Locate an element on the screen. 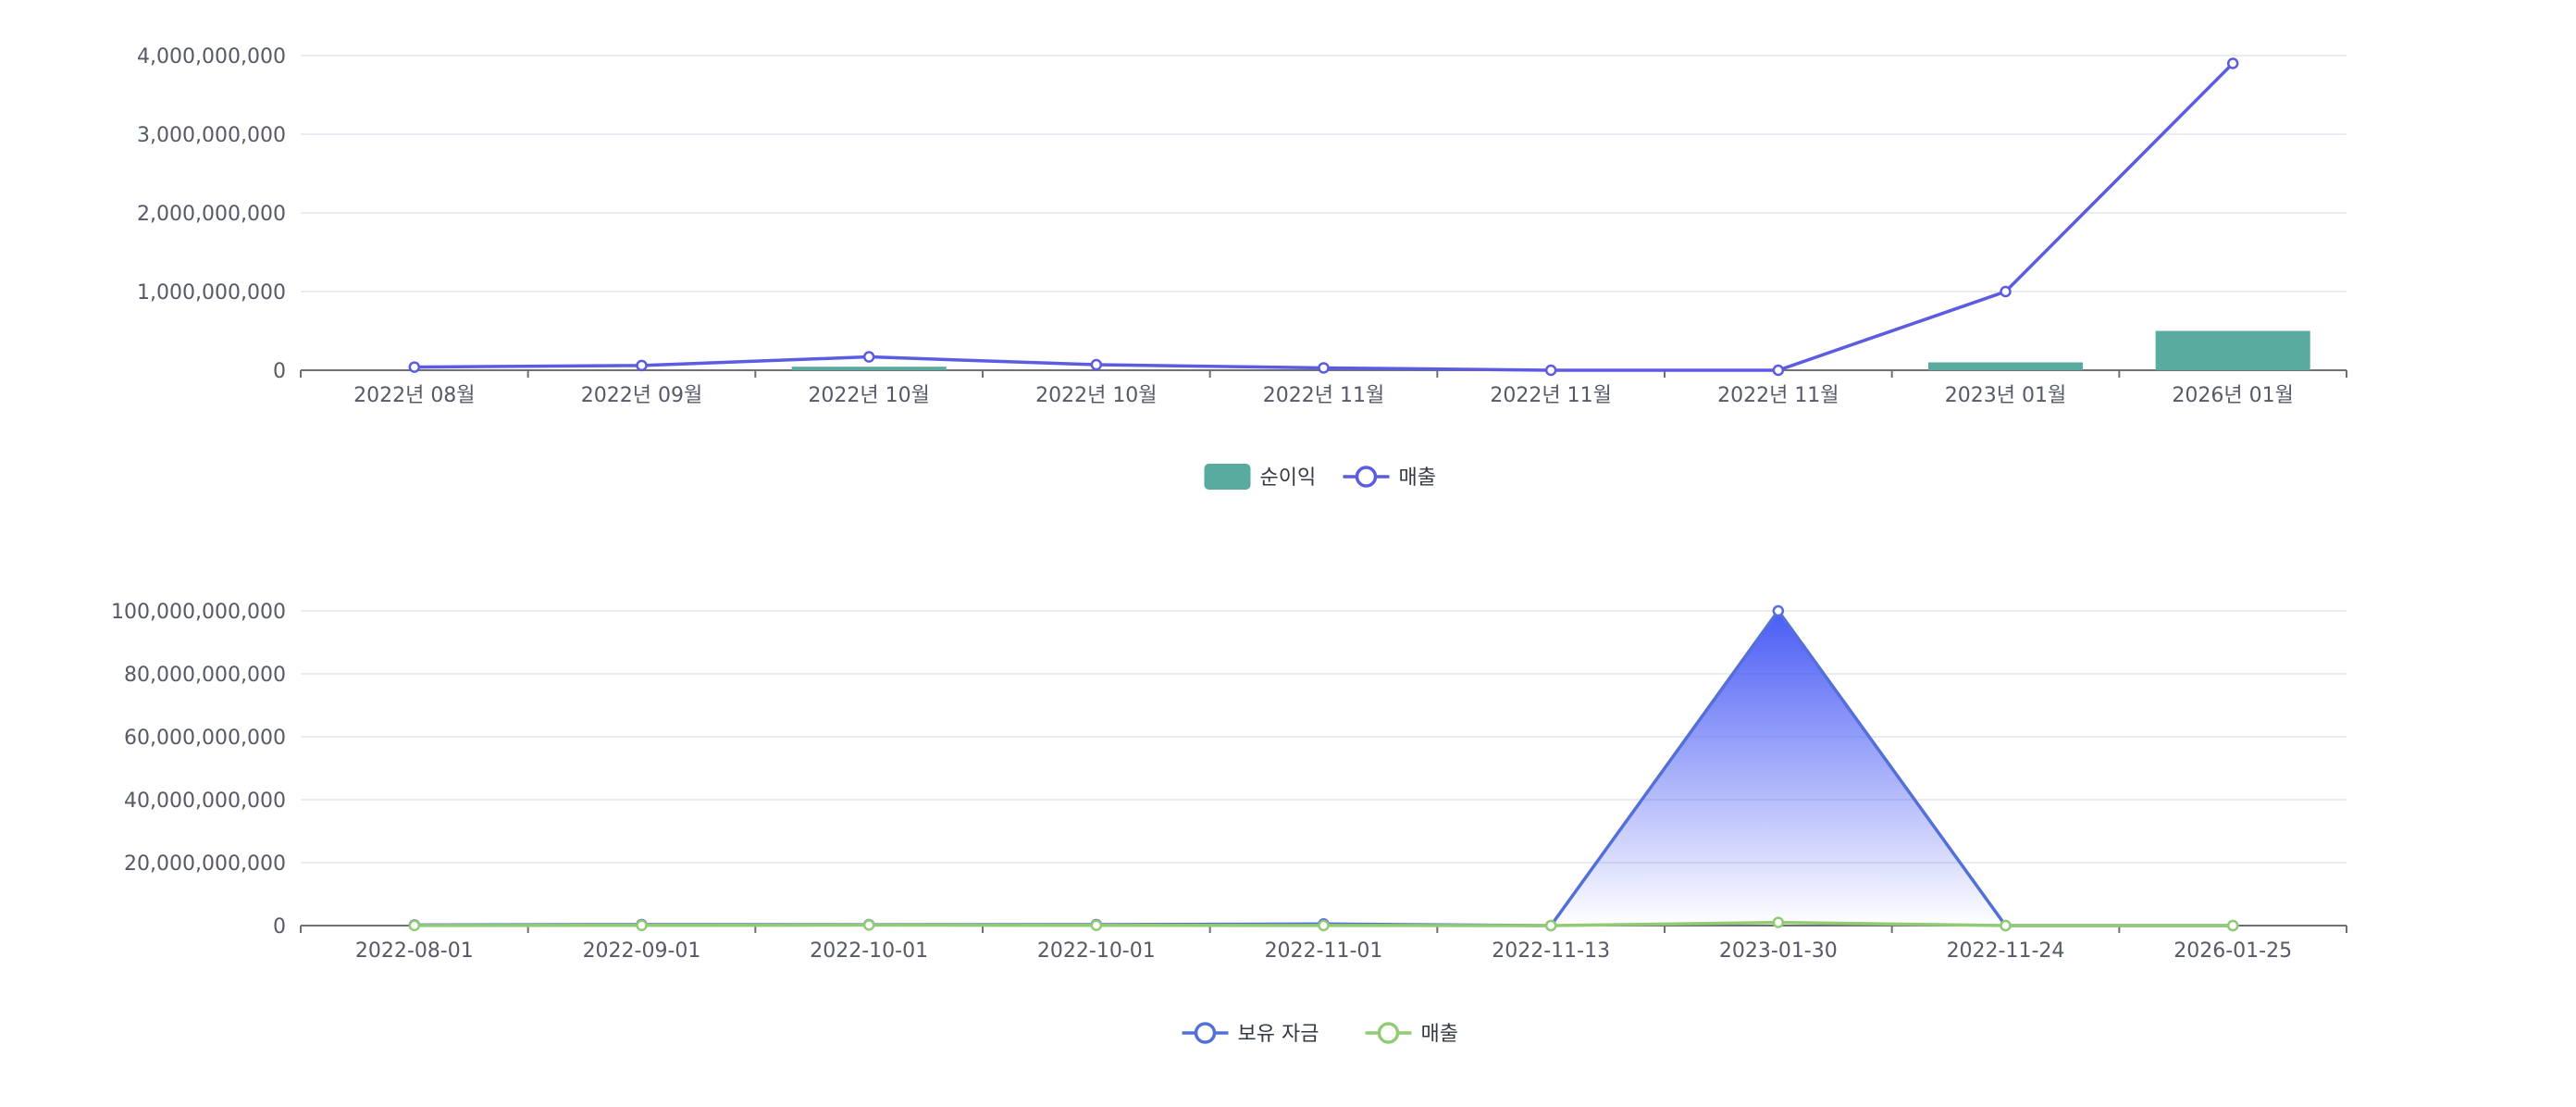 This screenshot has height=1107, width=2576. x-tick-label: 2022-11-13 is located at coordinates (1551, 951).